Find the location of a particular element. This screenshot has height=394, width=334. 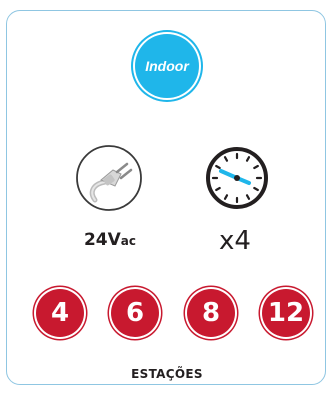

station-options: 4 6 8 12 is located at coordinates (167, 313).